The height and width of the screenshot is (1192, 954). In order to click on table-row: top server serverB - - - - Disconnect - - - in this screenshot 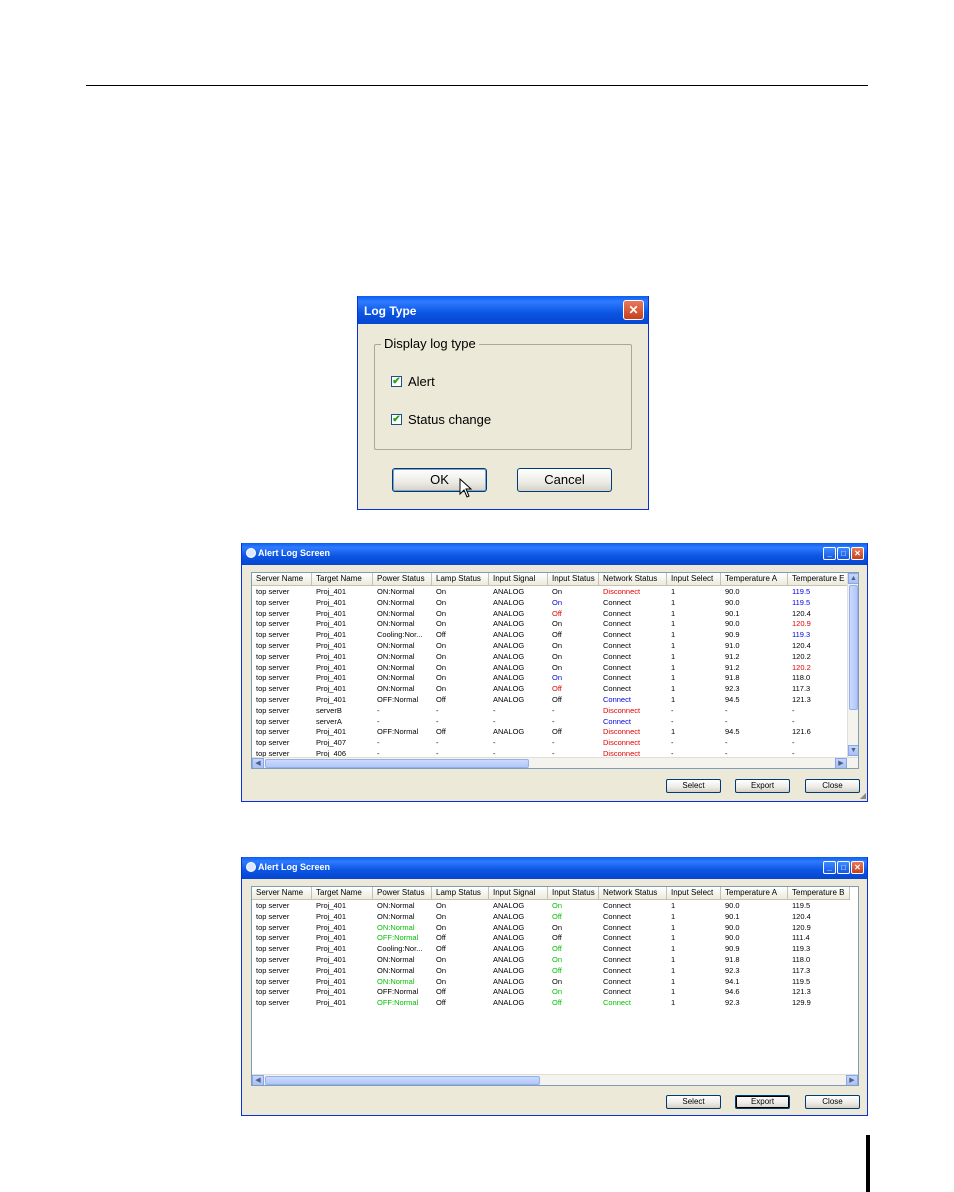, I will do `click(551, 711)`.